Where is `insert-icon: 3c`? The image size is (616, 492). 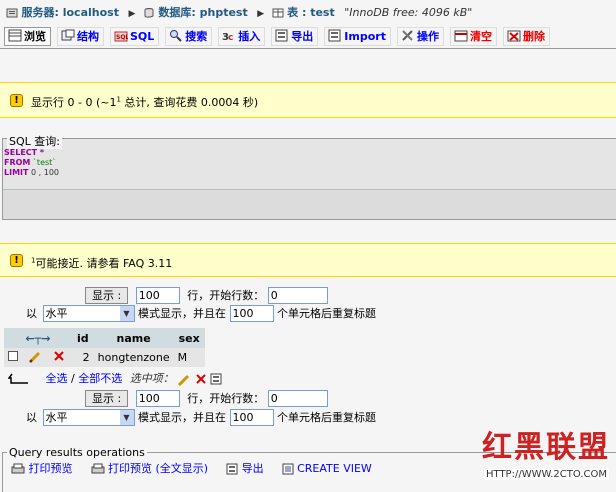 insert-icon: 3c is located at coordinates (229, 36).